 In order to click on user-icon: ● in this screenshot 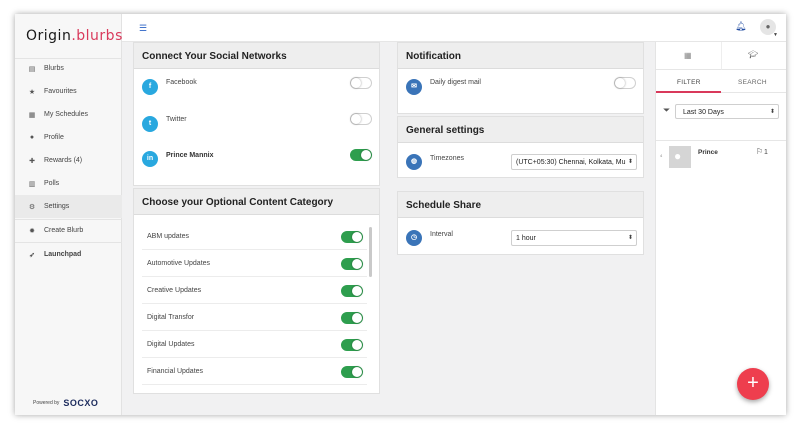, I will do `click(32, 137)`.